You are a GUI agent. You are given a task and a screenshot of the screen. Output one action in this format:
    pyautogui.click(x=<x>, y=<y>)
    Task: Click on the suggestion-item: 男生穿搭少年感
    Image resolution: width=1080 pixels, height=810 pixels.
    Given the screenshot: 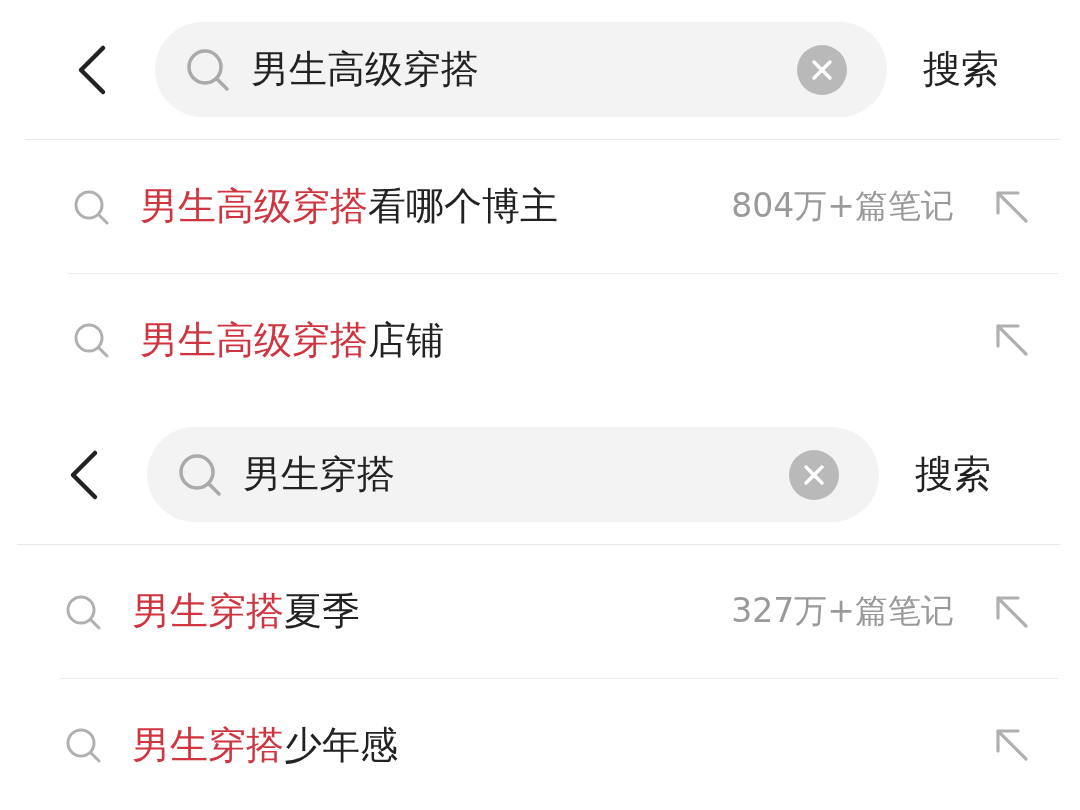 What is the action you would take?
    pyautogui.click(x=563, y=745)
    